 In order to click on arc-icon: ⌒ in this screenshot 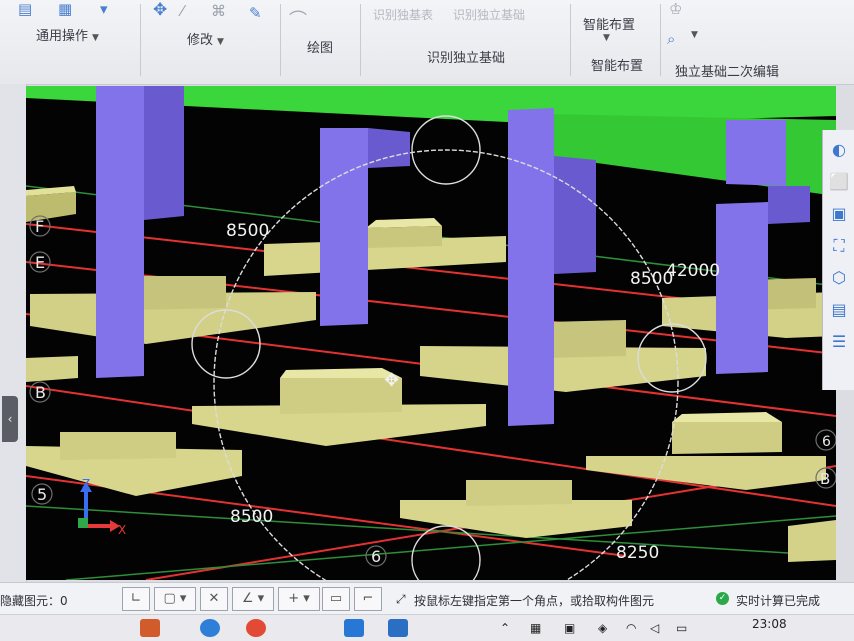, I will do `click(298, 19)`.